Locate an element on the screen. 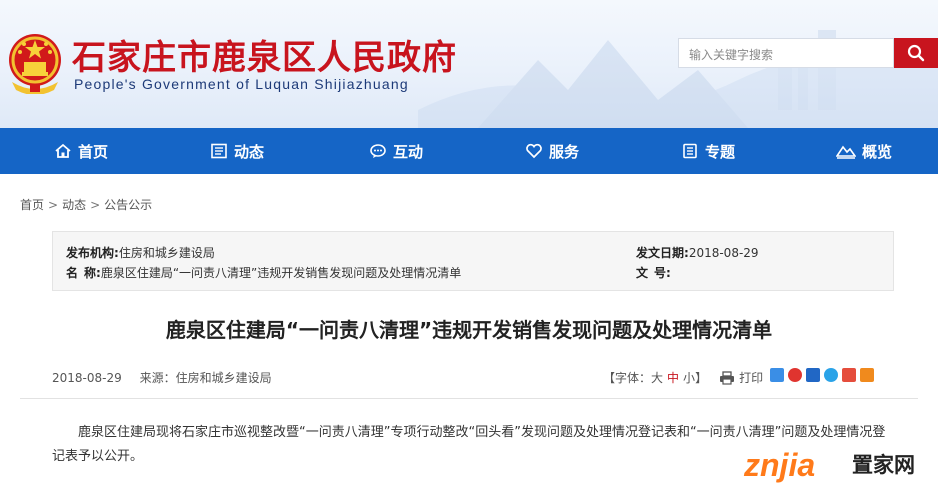  search-input: 输入关键字搜索 is located at coordinates (786, 53).